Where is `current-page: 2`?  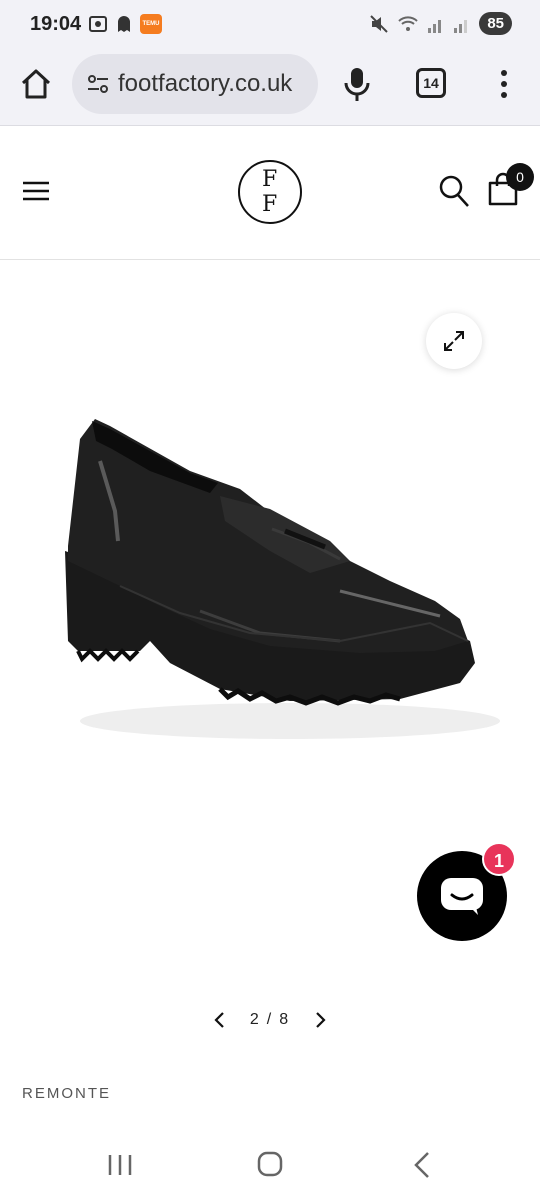 current-page: 2 is located at coordinates (255, 1019).